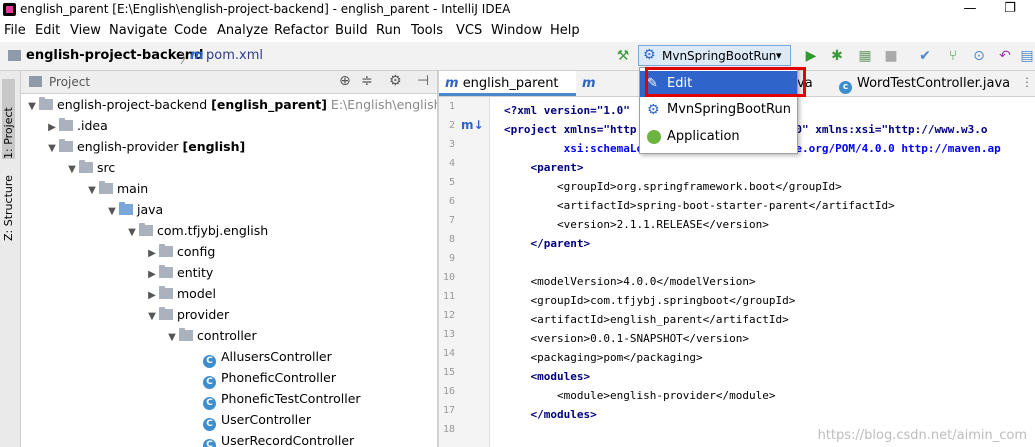  Describe the element at coordinates (196, 293) in the screenshot. I see `tree-node-label: model` at that location.